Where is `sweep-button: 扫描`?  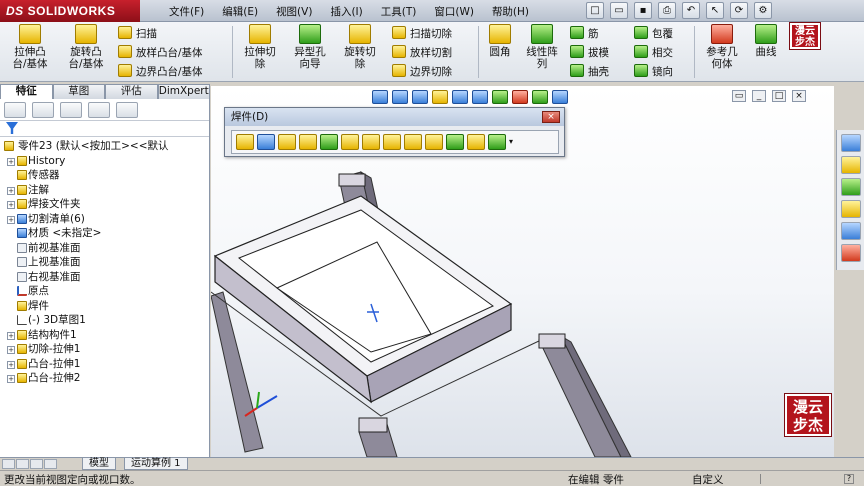
sweep-button: 扫描 is located at coordinates (137, 33).